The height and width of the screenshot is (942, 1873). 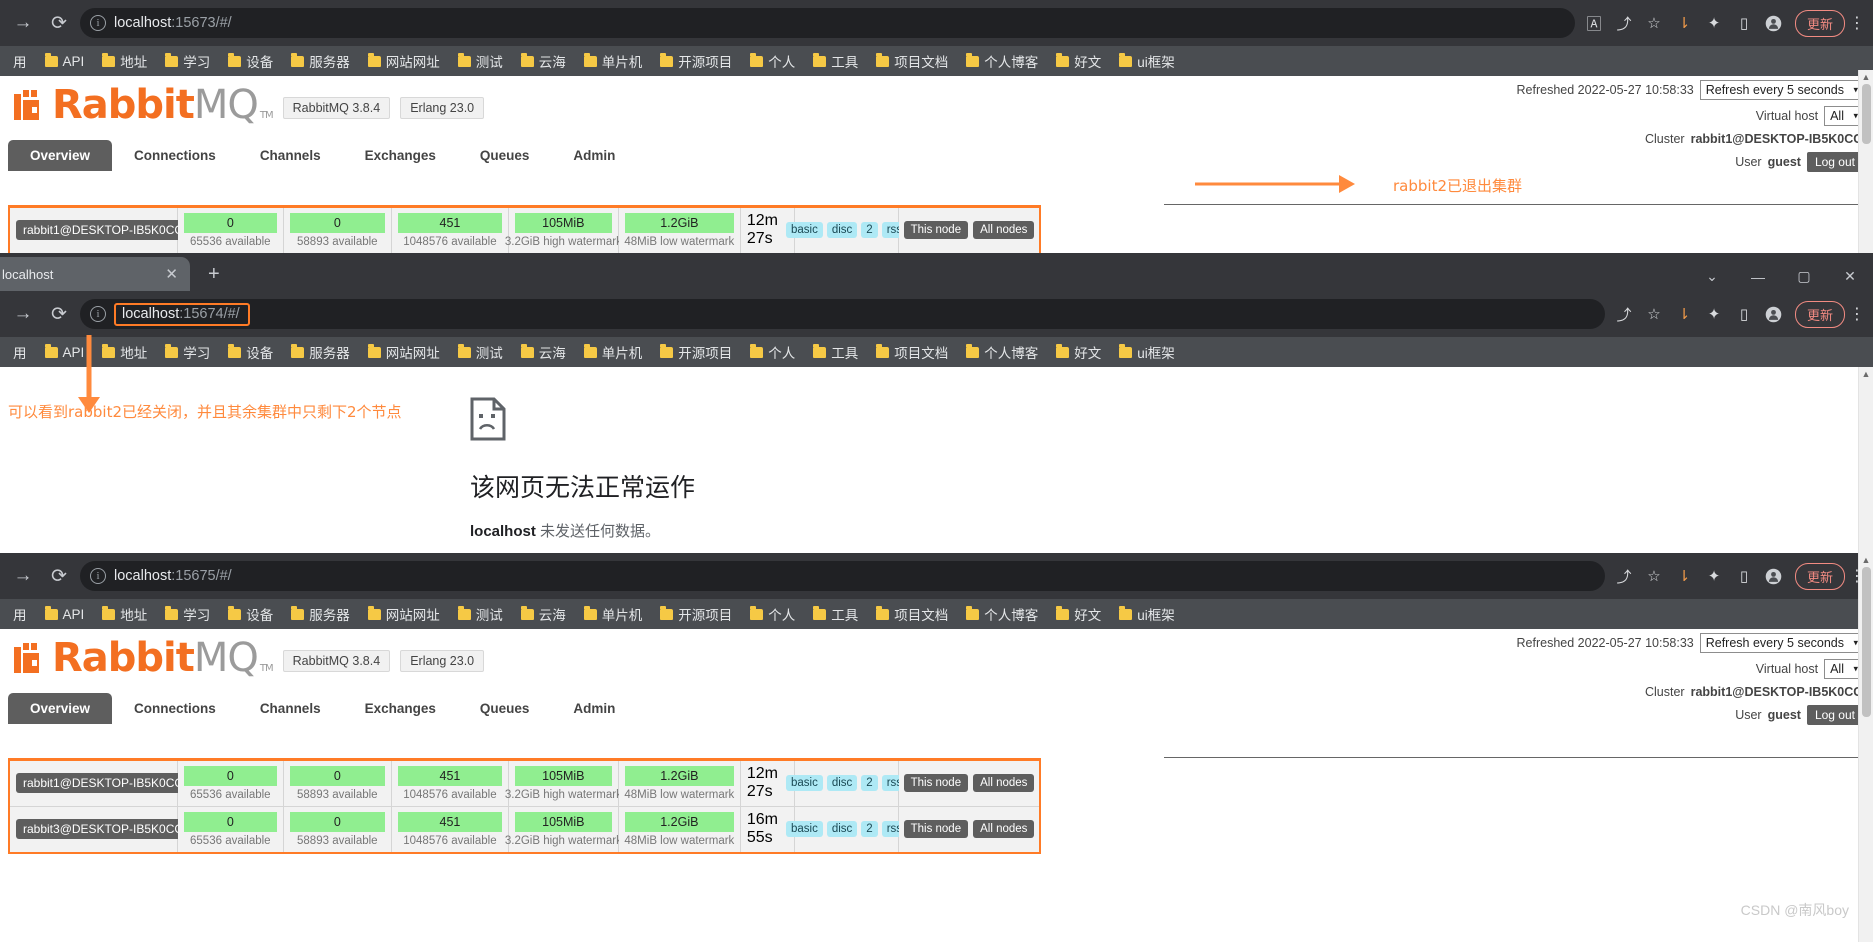 What do you see at coordinates (1857, 314) in the screenshot?
I see `chrome-menu-icon-mid: ⋮` at bounding box center [1857, 314].